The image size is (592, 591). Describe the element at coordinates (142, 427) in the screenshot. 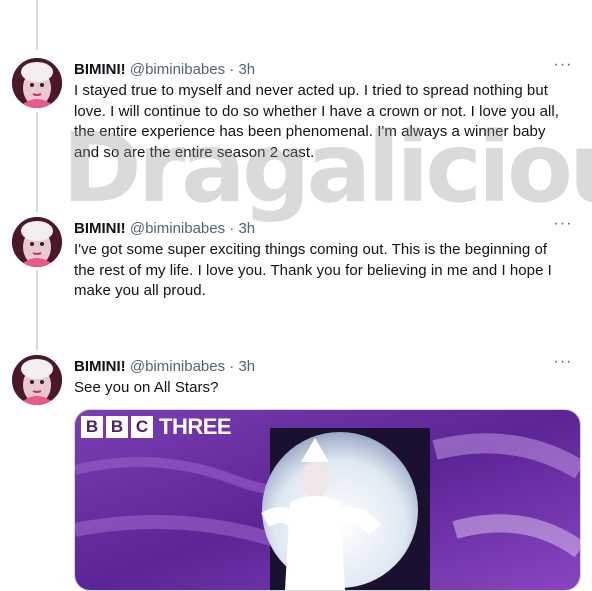

I see `bbc-logo-letter: C` at that location.